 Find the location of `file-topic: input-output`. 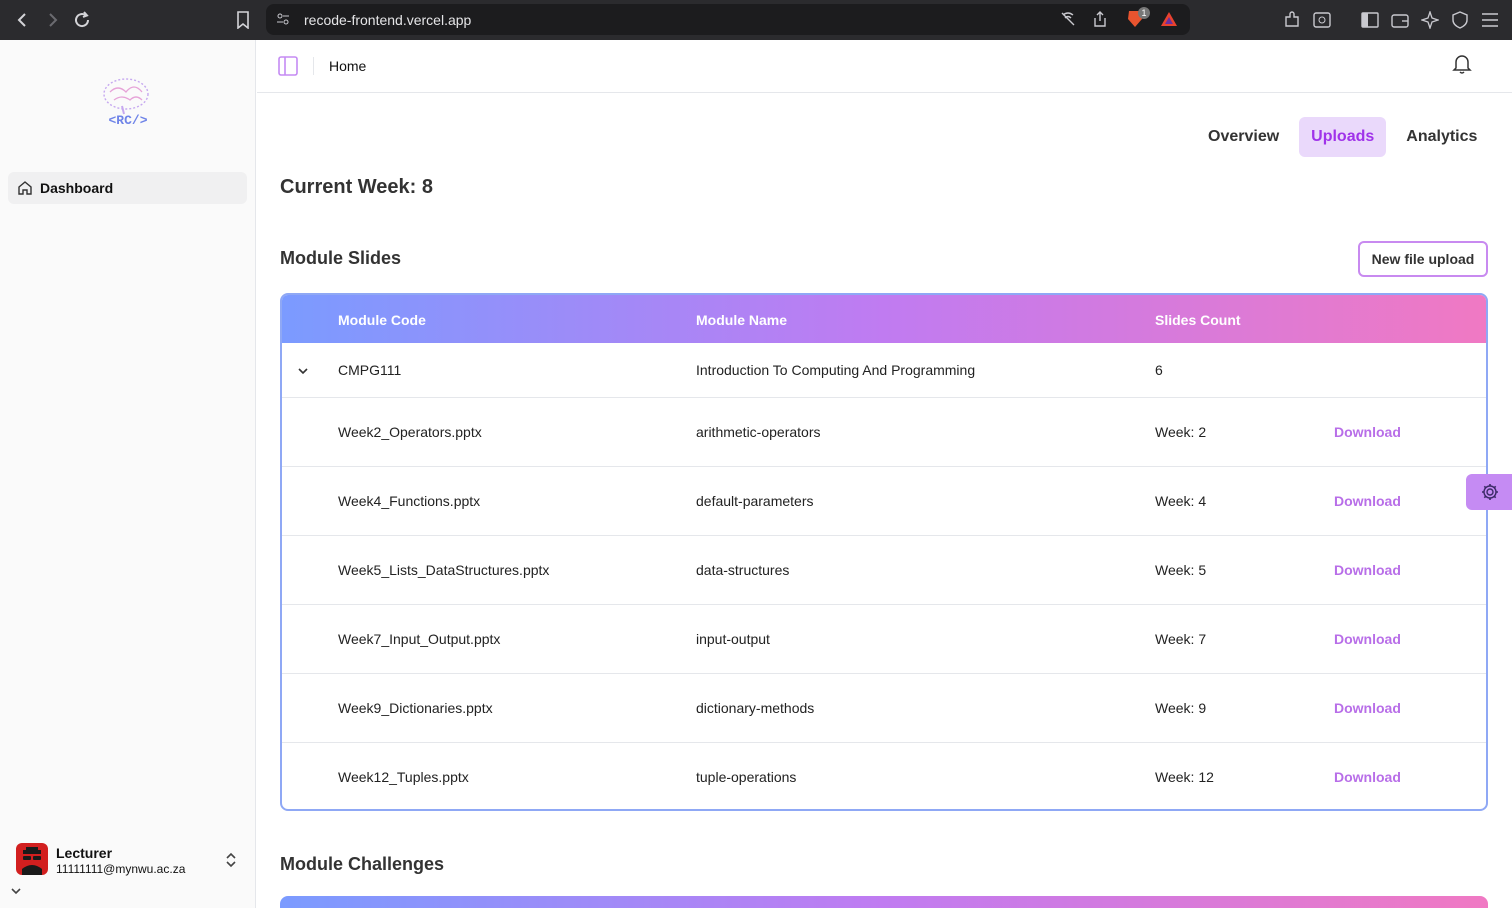

file-topic: input-output is located at coordinates (733, 639).